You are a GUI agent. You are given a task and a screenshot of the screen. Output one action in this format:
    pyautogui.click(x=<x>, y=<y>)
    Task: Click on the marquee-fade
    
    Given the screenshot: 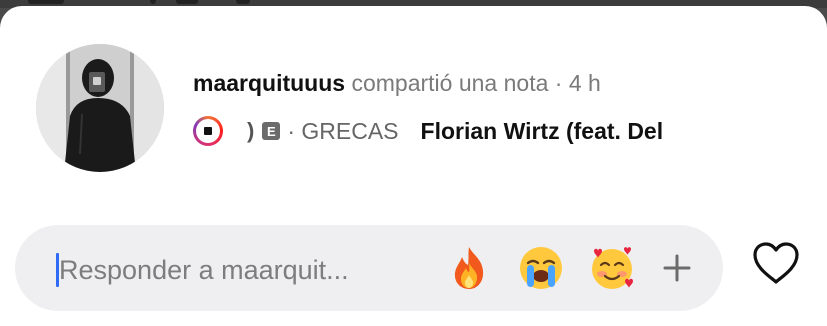 What is the action you would take?
    pyautogui.click(x=782, y=130)
    